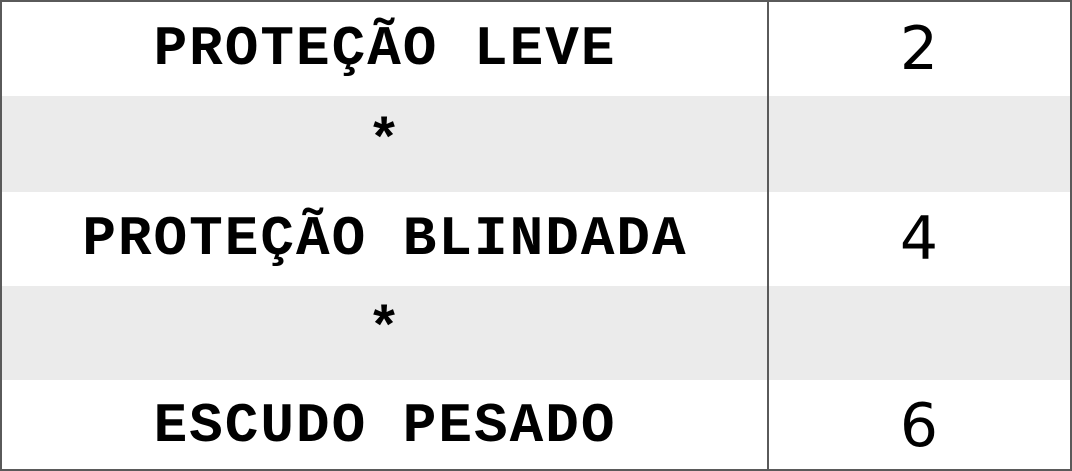  I want to click on protection-name-cell: PROTEÇÃO BLINDADA, so click(385, 239).